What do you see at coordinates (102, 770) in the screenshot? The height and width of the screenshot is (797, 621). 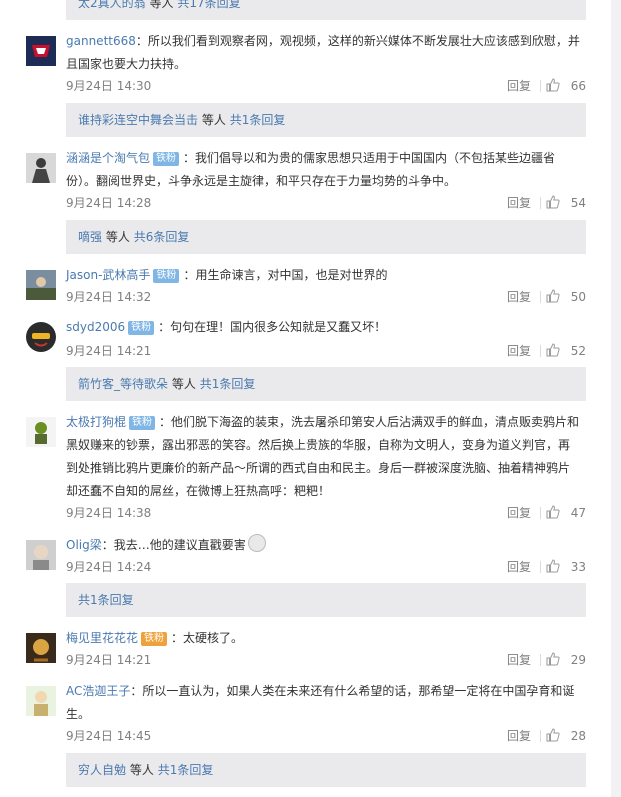 I see `reply-users: 穷人自勉` at bounding box center [102, 770].